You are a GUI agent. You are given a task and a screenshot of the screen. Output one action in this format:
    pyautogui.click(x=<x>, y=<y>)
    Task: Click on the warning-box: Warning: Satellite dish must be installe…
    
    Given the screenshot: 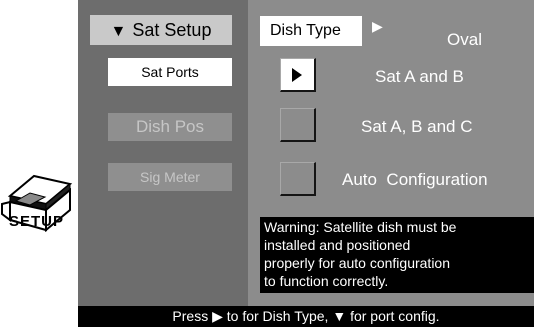 What is the action you would take?
    pyautogui.click(x=397, y=255)
    